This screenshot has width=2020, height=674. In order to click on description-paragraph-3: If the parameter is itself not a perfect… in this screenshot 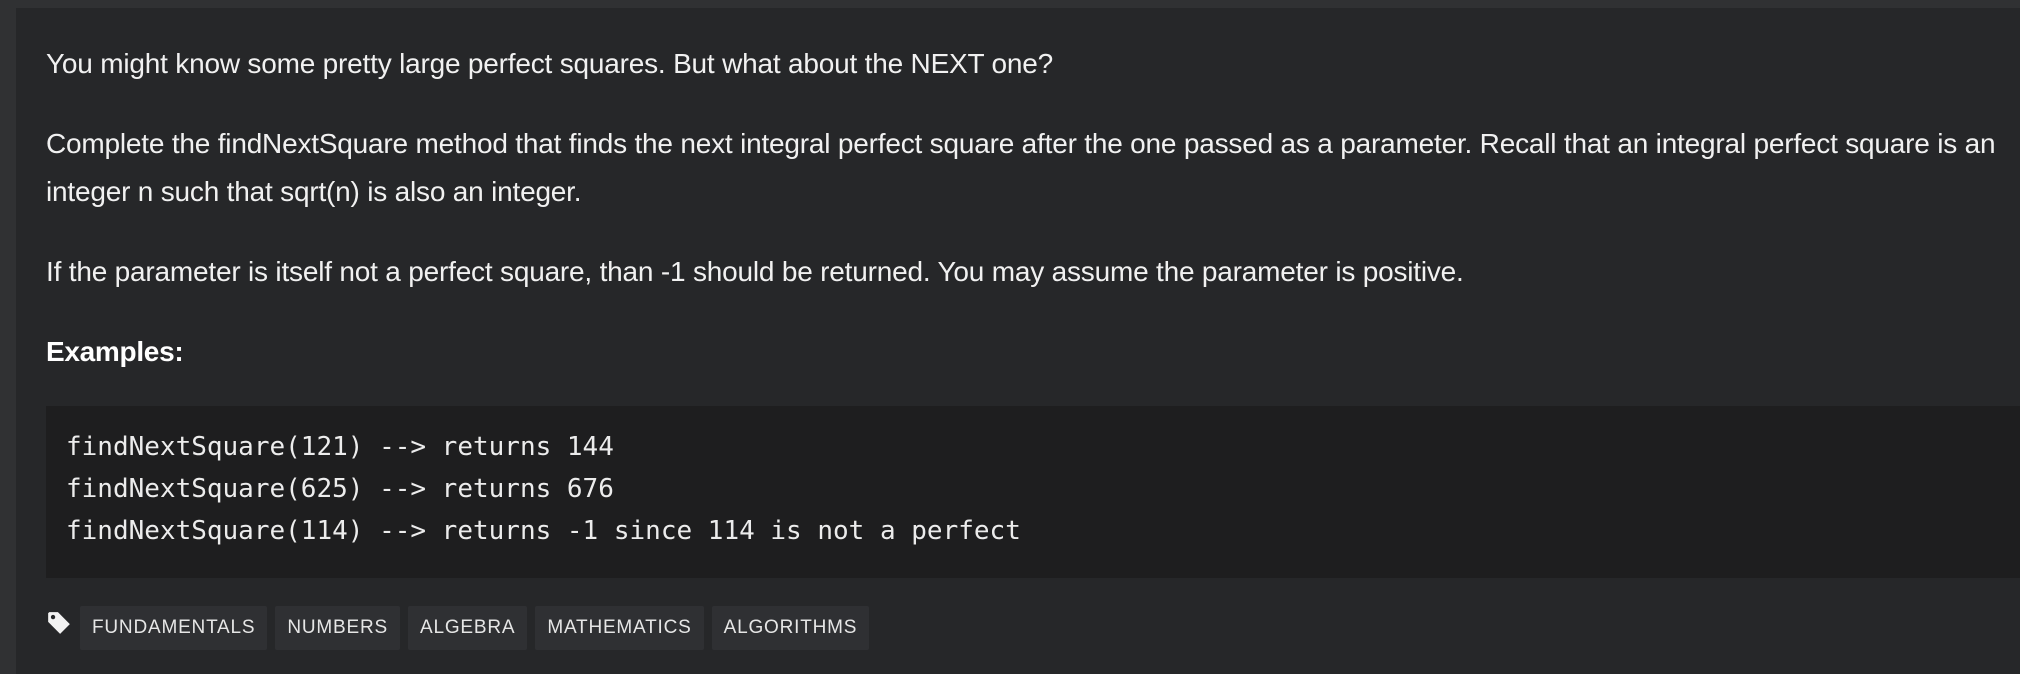, I will do `click(755, 271)`.